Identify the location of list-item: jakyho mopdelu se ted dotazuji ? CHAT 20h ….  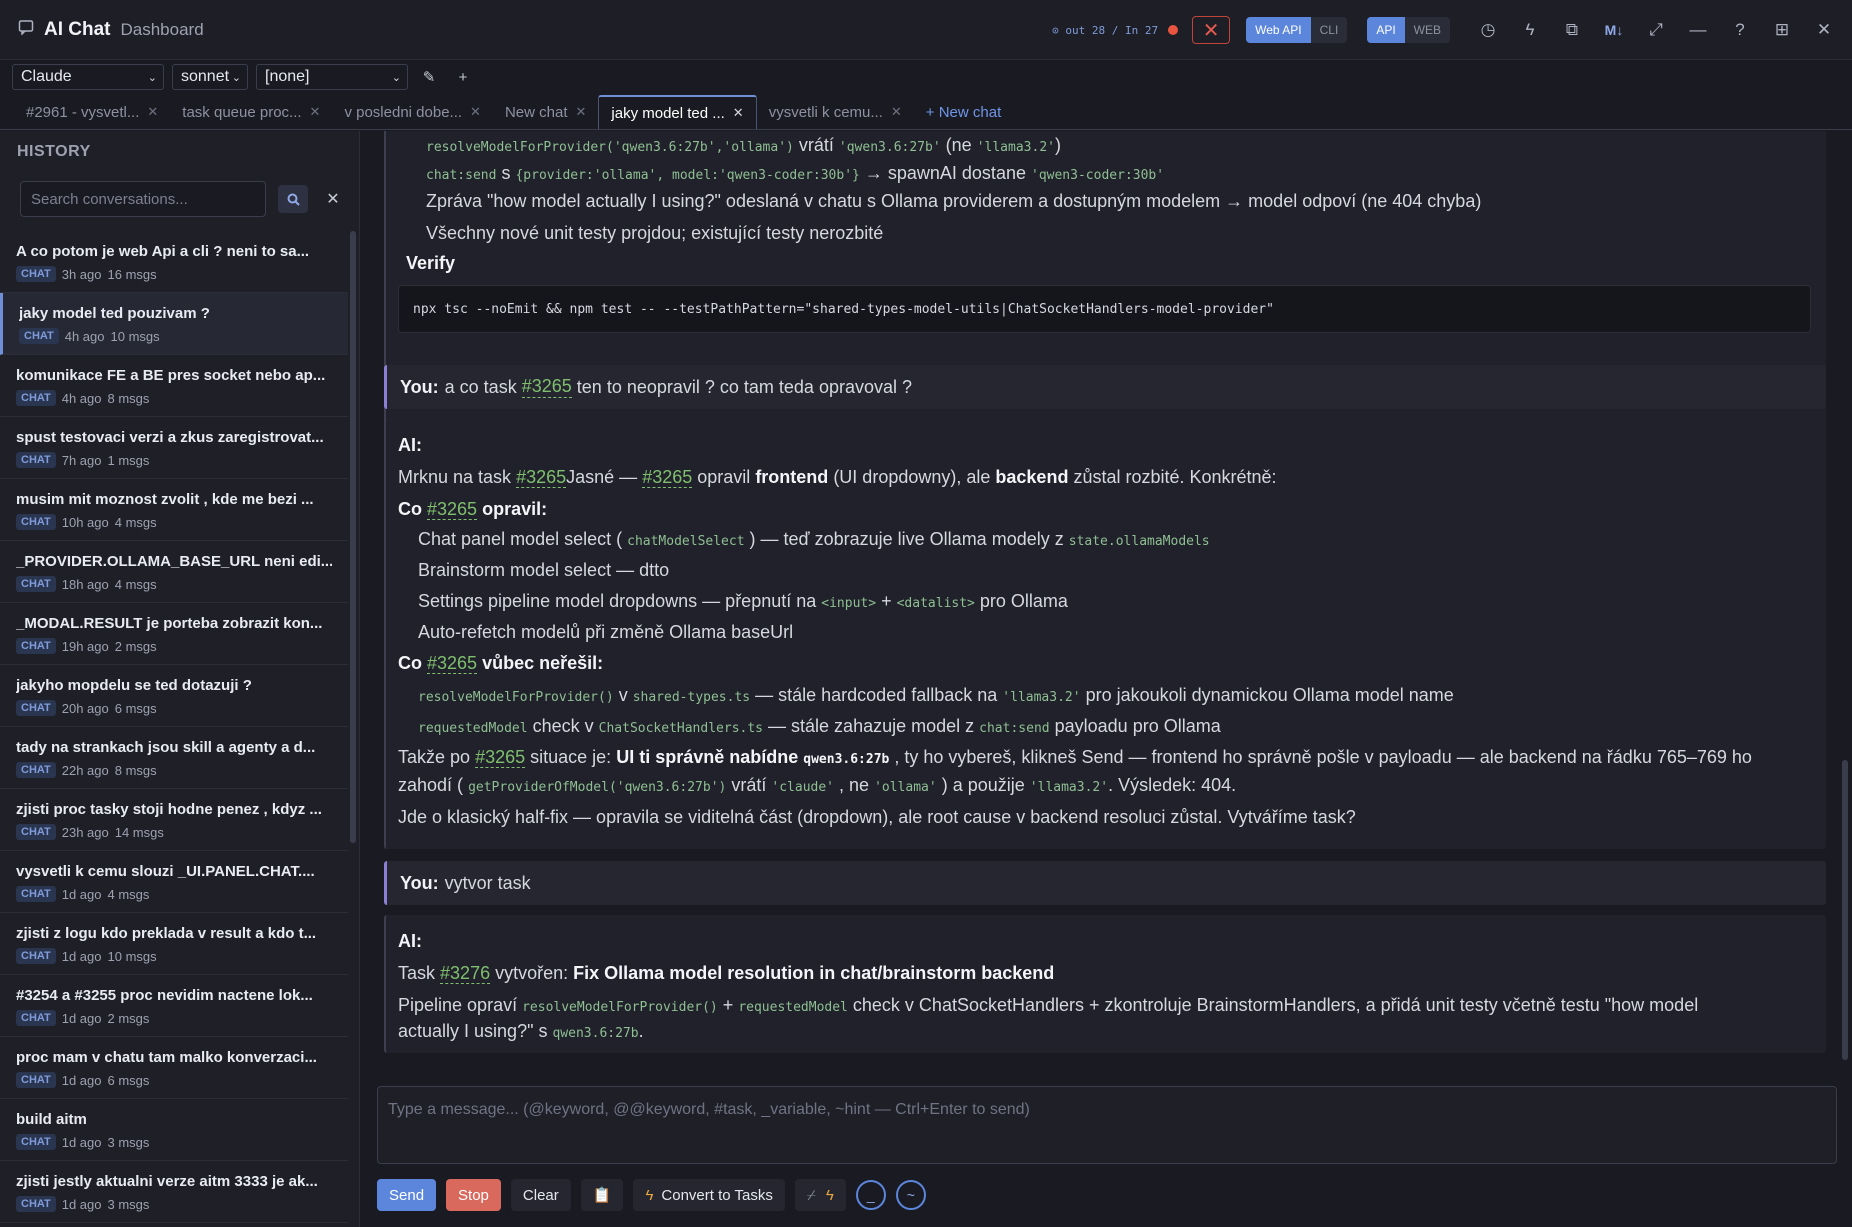
(174, 696).